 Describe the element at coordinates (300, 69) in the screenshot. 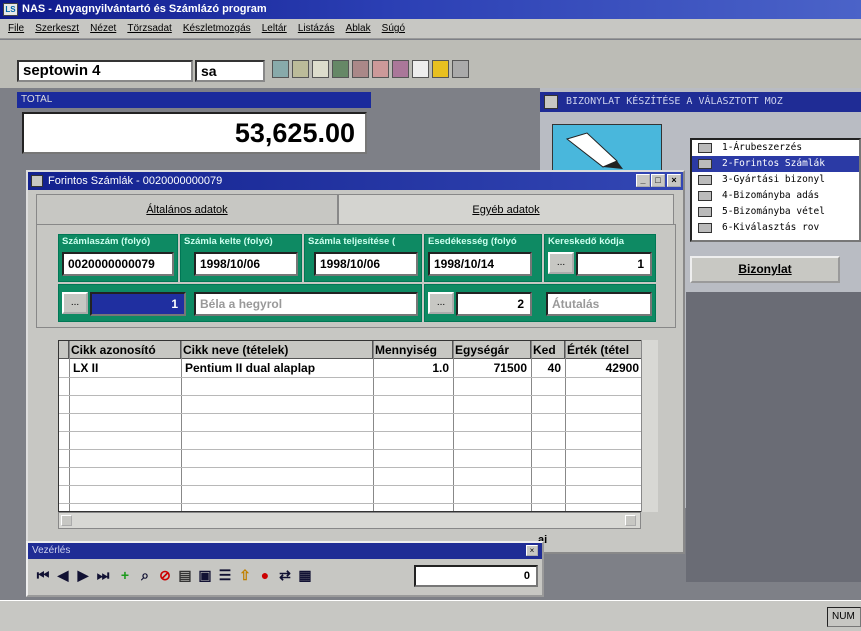

I see `tools-icon` at that location.